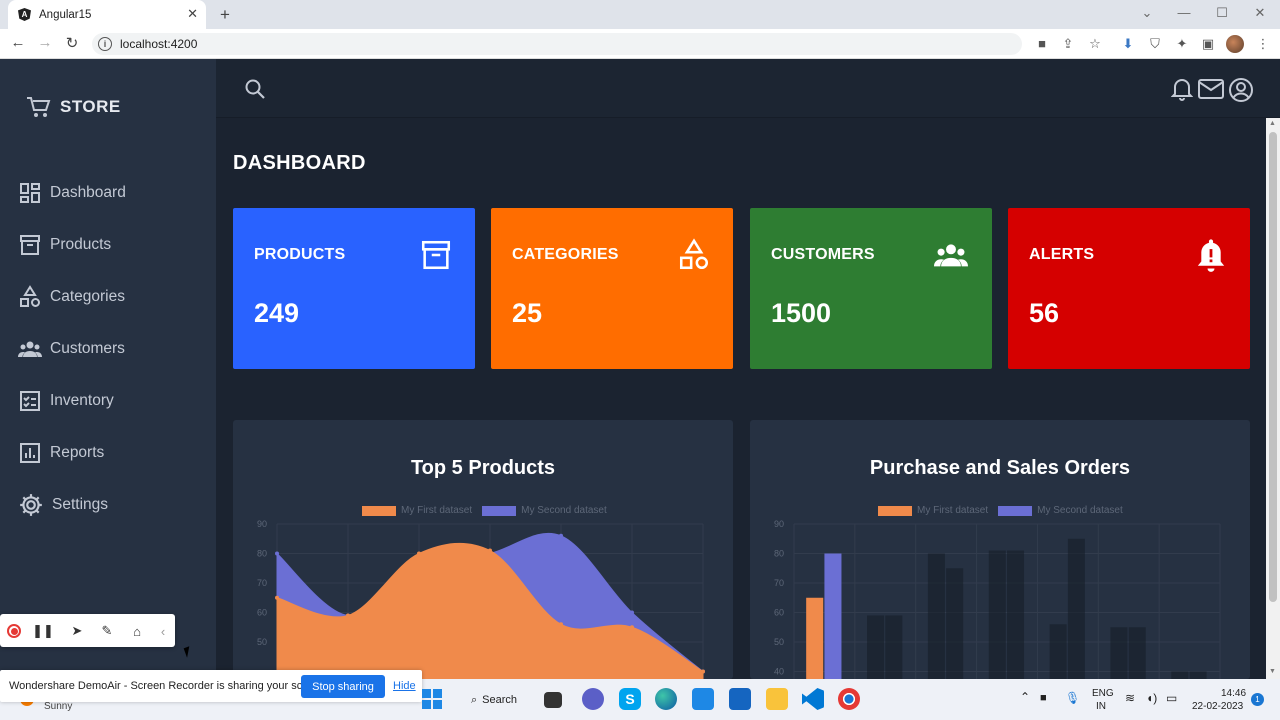  I want to click on task-view-icon, so click(553, 700).